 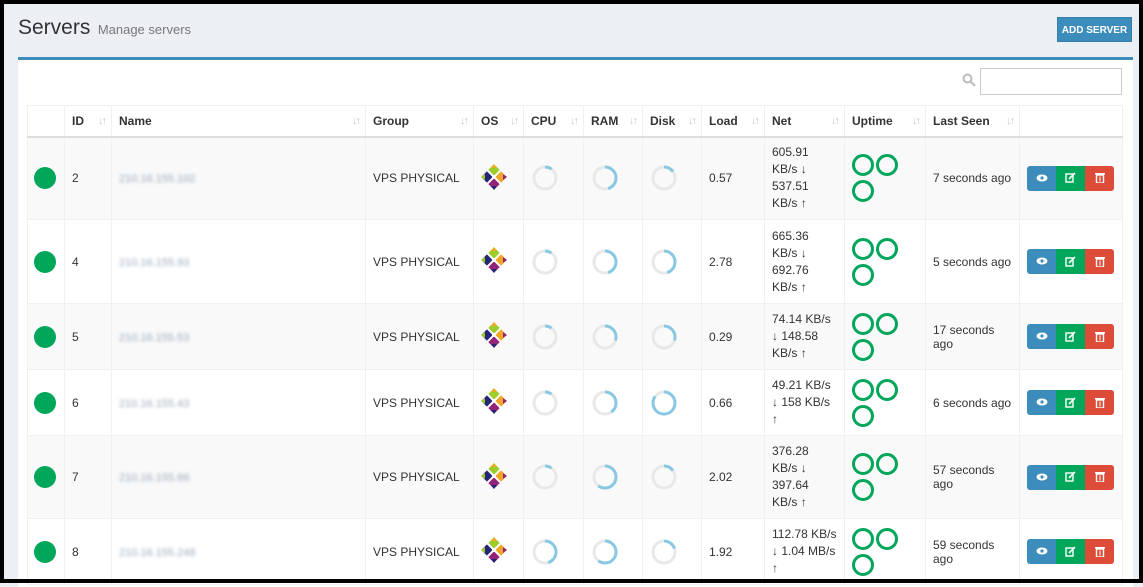 What do you see at coordinates (733, 402) in the screenshot?
I see `load-cell: 0.66` at bounding box center [733, 402].